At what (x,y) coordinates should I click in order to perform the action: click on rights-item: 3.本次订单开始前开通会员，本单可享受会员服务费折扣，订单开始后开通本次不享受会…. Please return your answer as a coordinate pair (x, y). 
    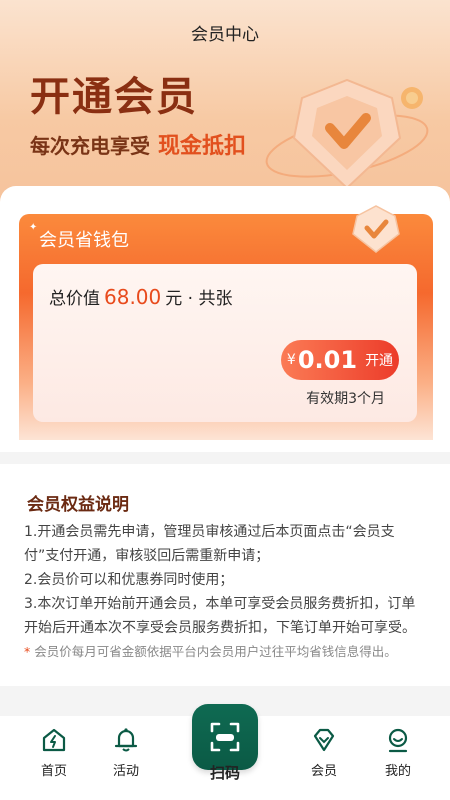
    Looking at the image, I should click on (220, 616).